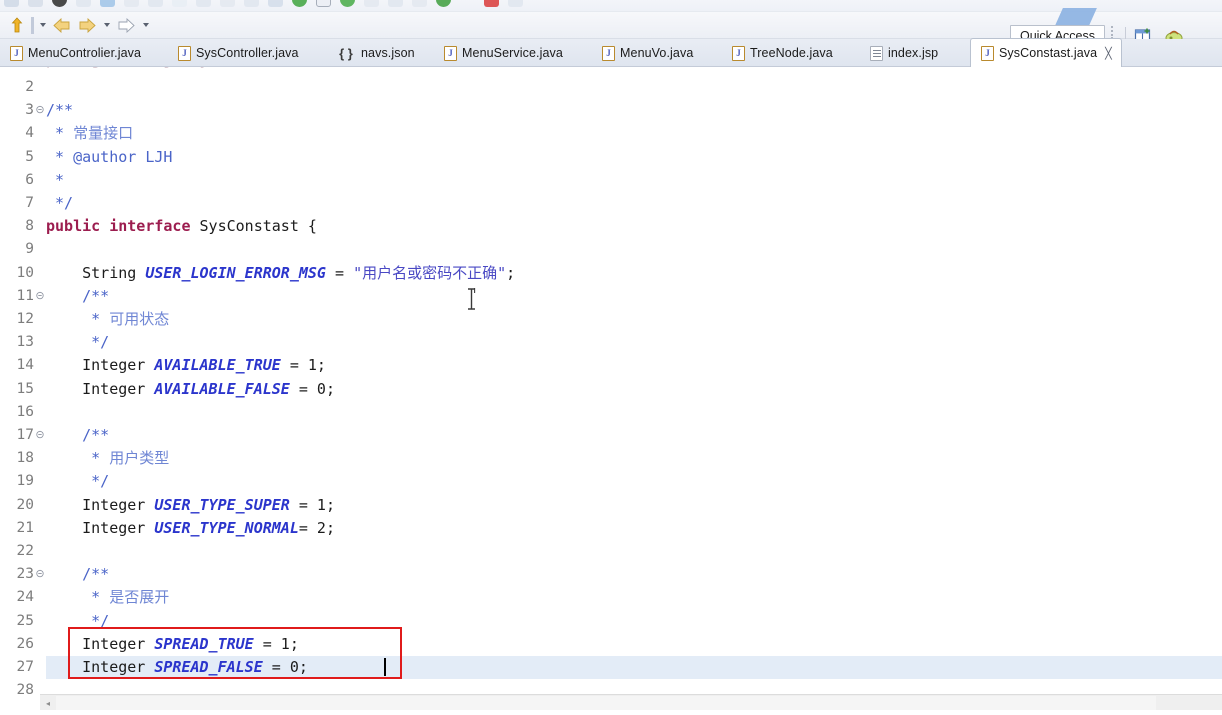 This screenshot has height=715, width=1222. Describe the element at coordinates (59, 3) in the screenshot. I see `print-icon` at that location.